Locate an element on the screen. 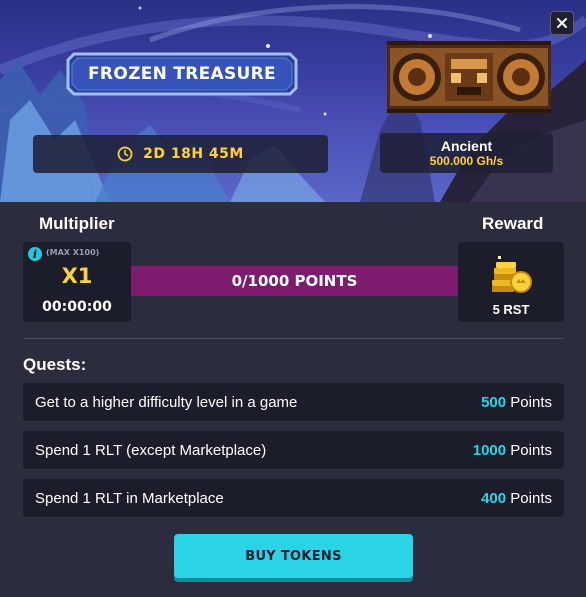 This screenshot has width=586, height=597. multiplier-panel: i (MAX X100) X1 00:00:00 is located at coordinates (77, 282).